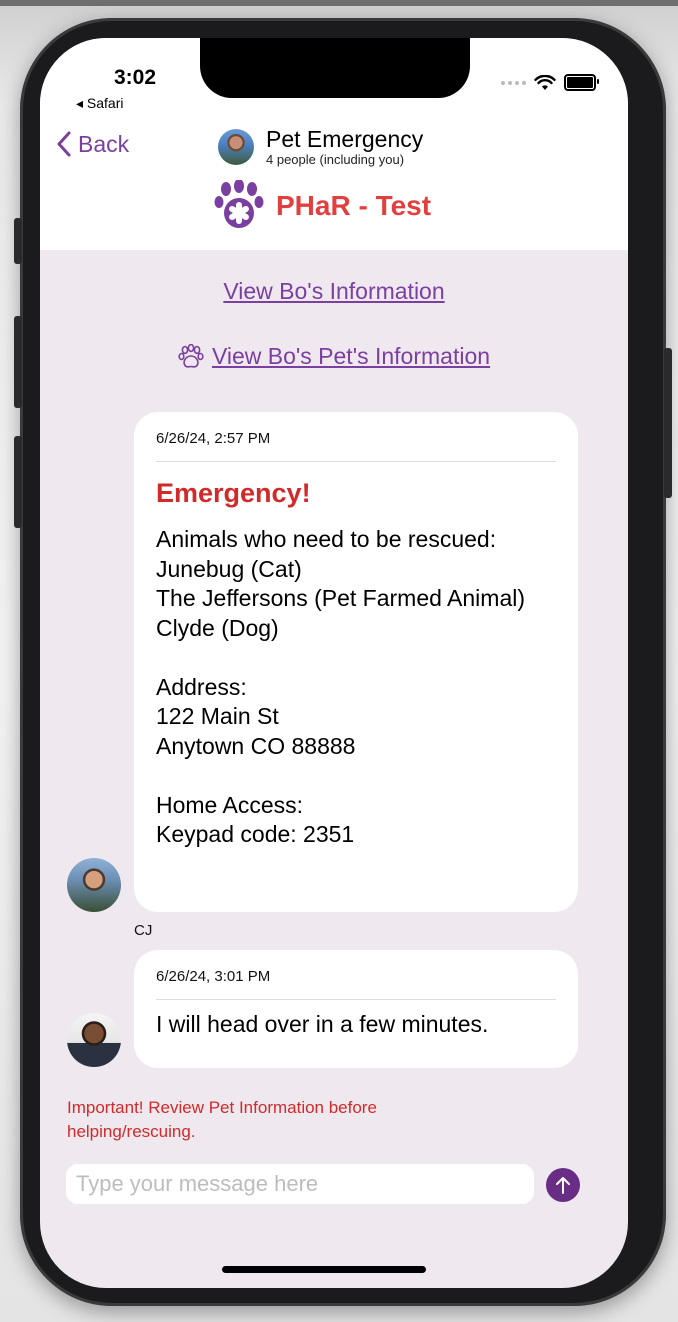  Describe the element at coordinates (356, 446) in the screenshot. I see `message-timestamp: 6/26/24, 2:57 PM` at that location.